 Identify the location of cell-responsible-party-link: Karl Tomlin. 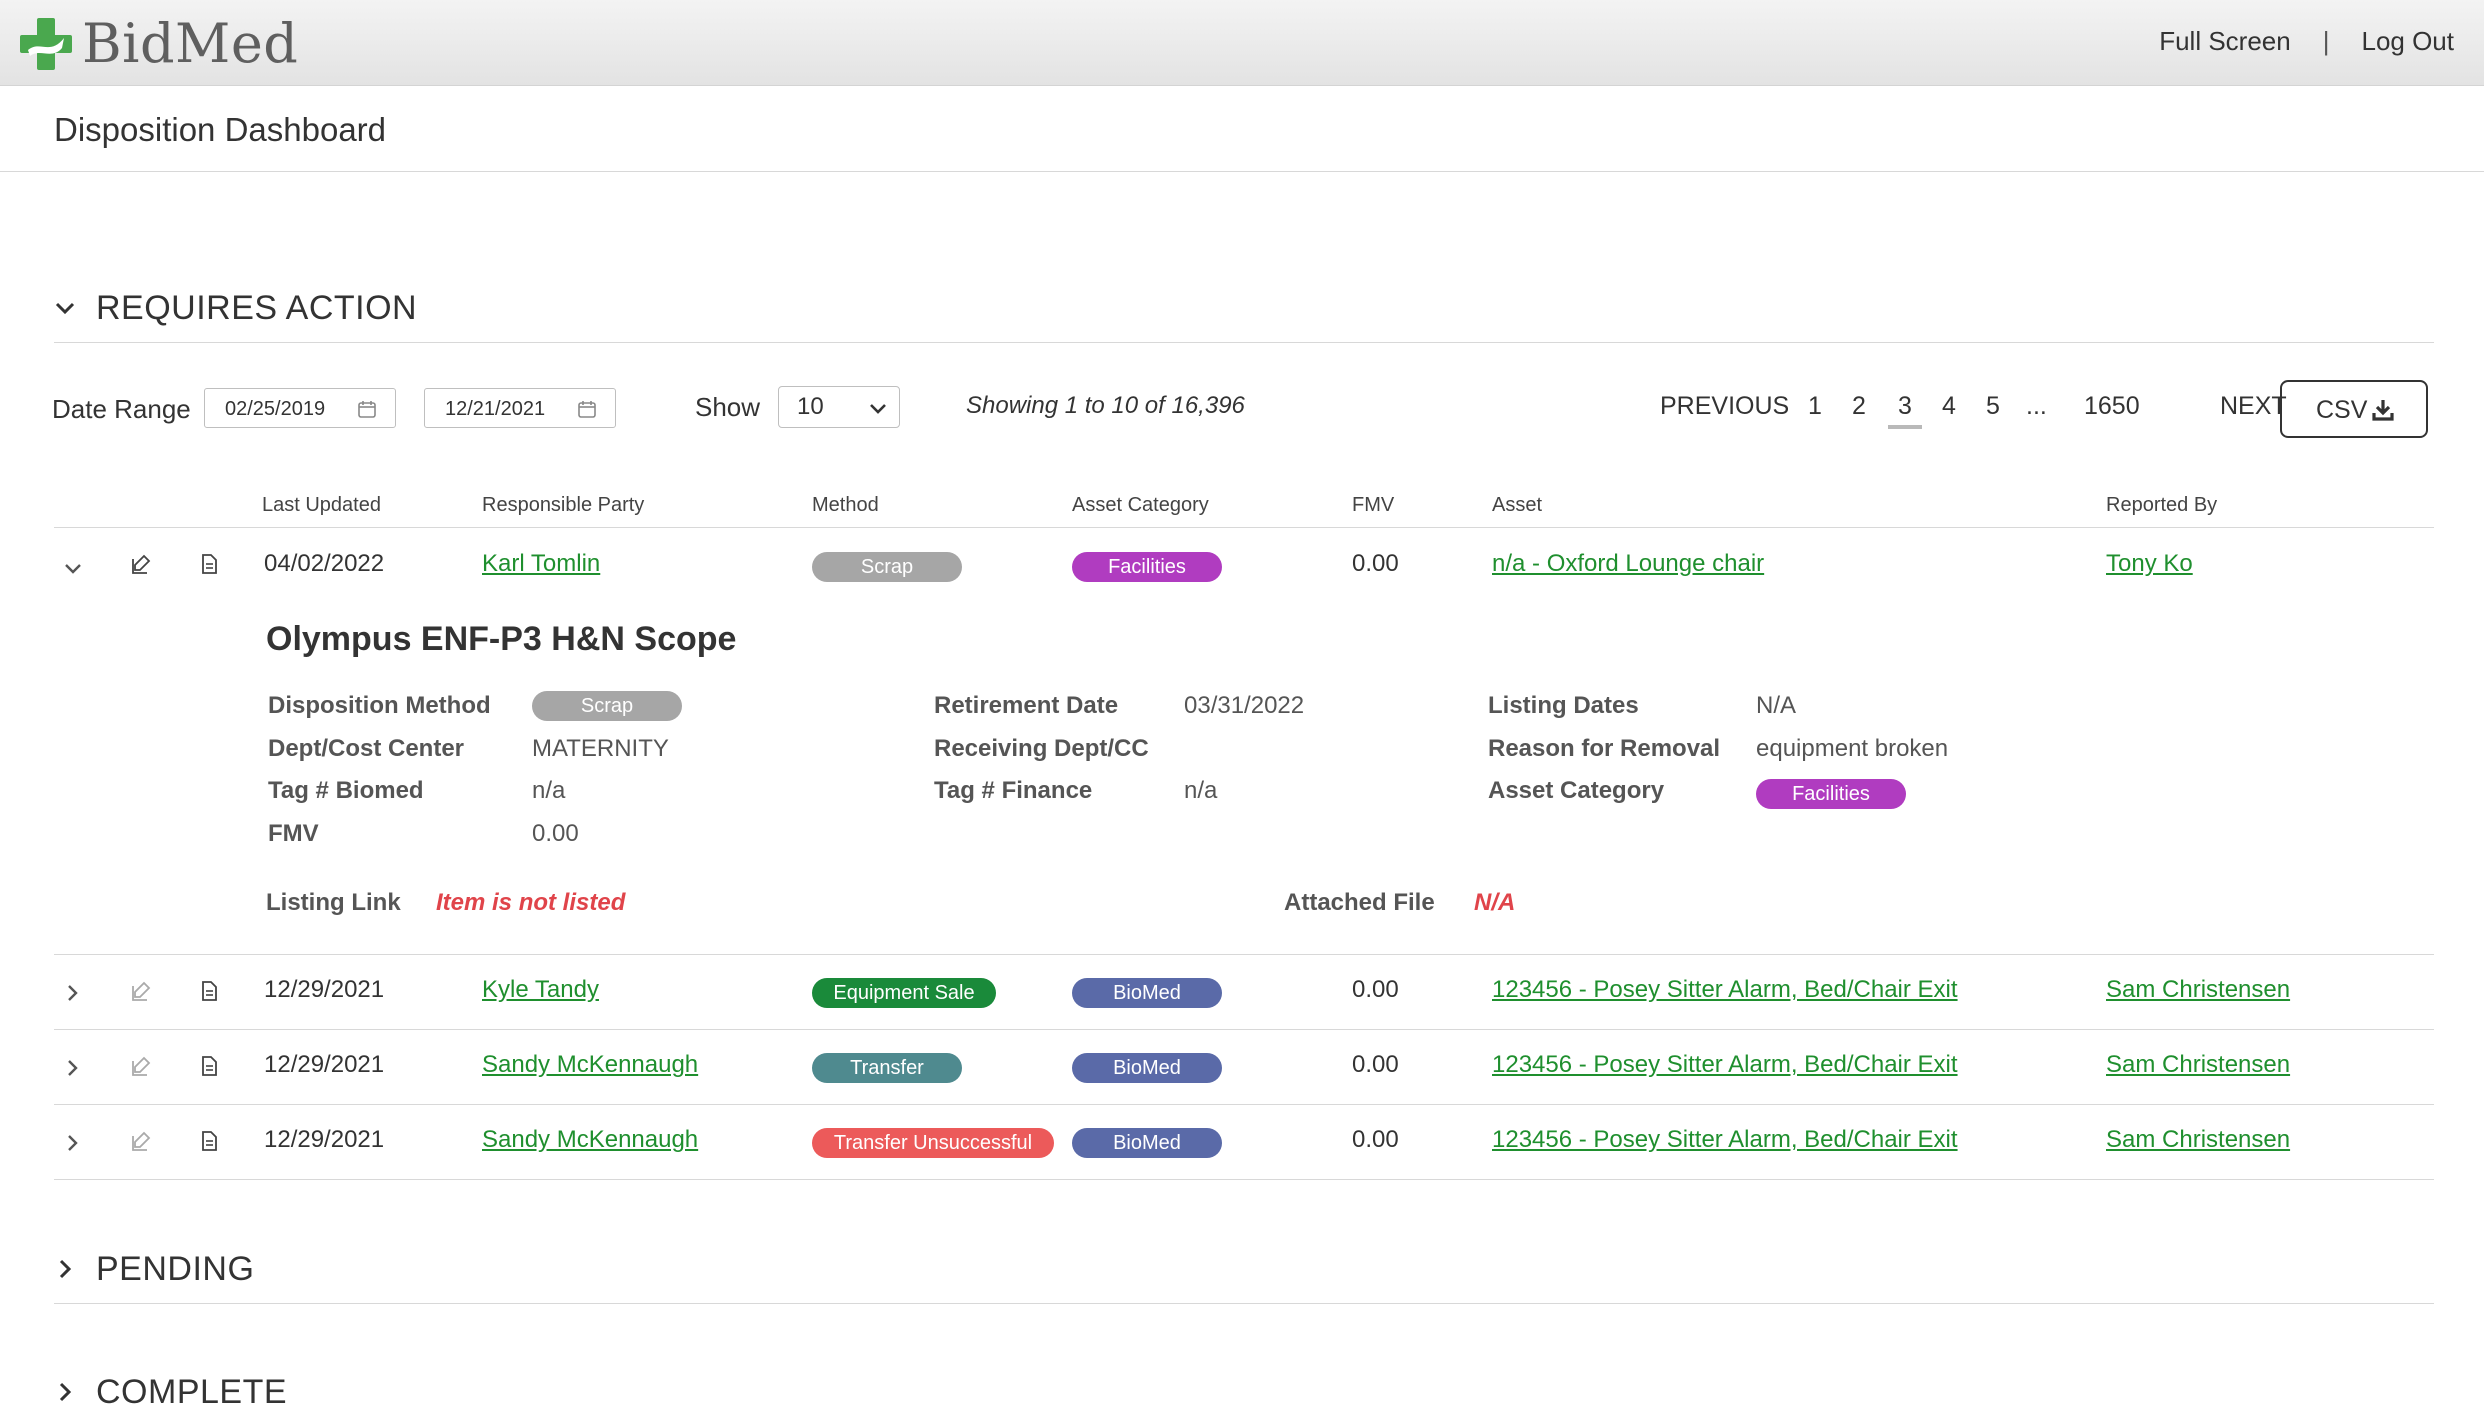
(541, 564).